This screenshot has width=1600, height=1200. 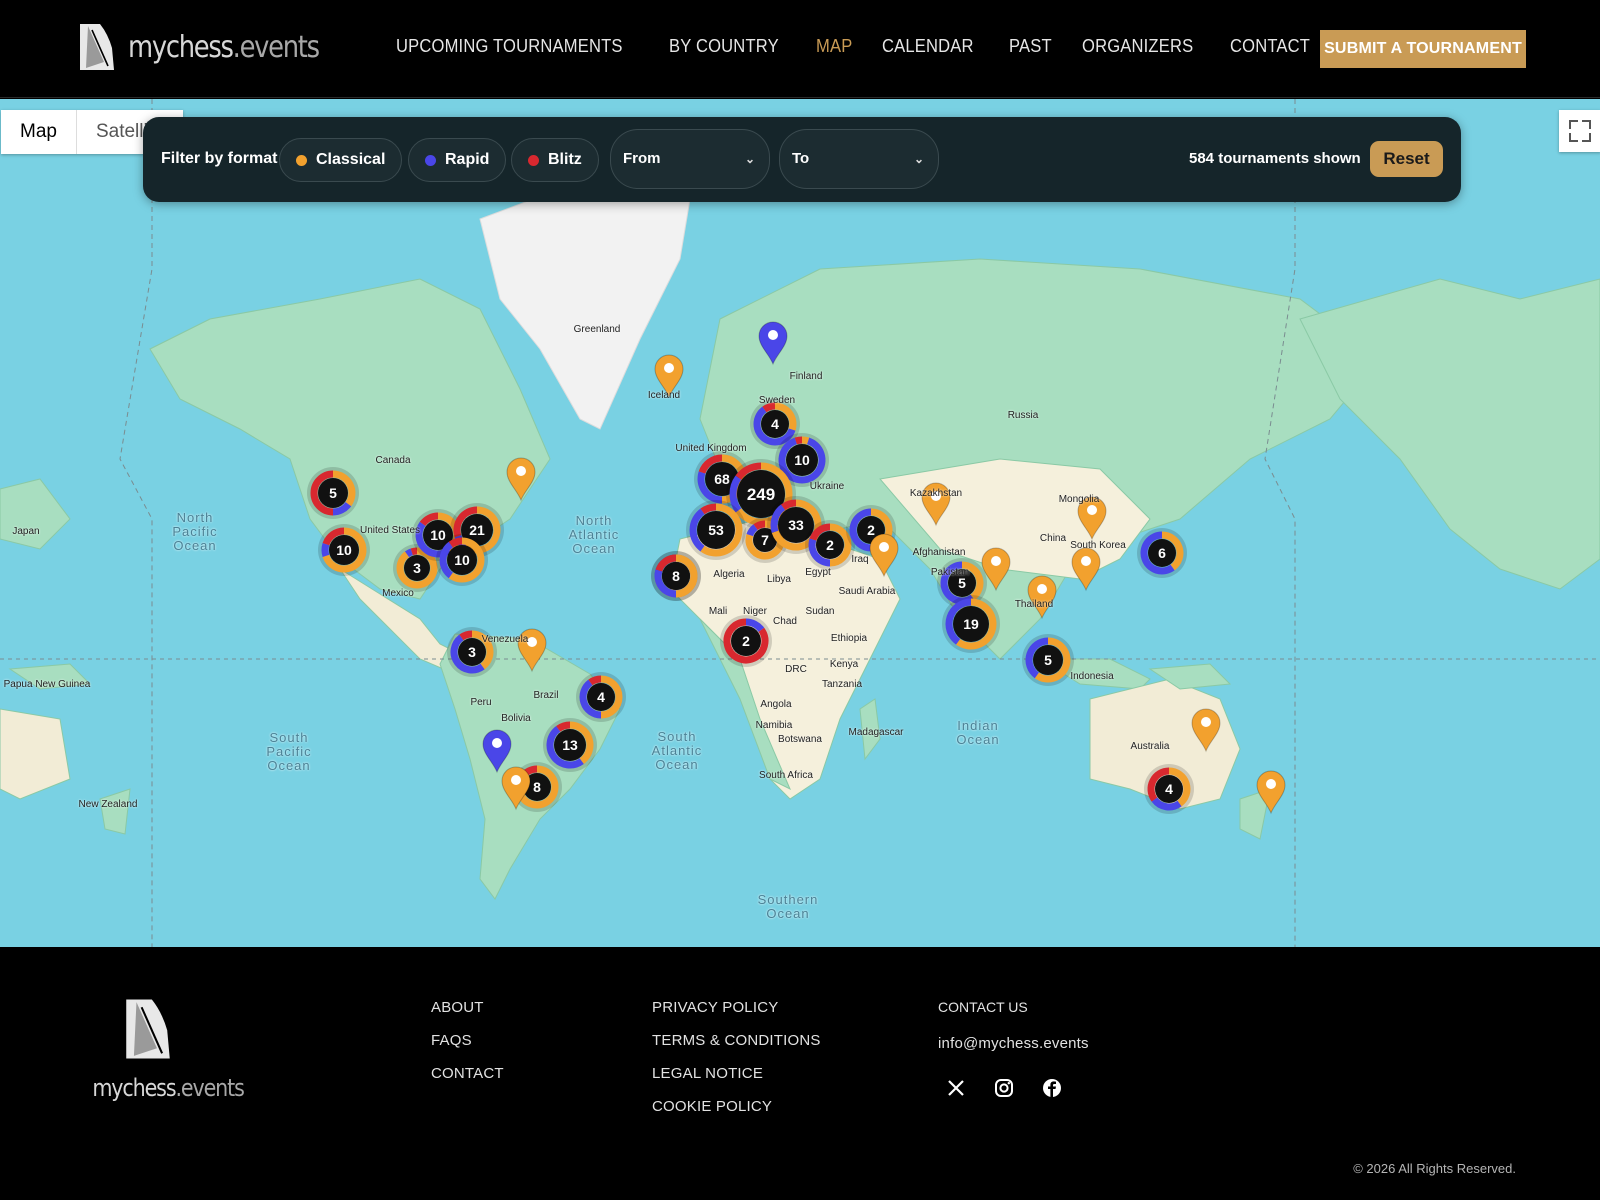 What do you see at coordinates (676, 576) in the screenshot?
I see `tournament-cluster: 8` at bounding box center [676, 576].